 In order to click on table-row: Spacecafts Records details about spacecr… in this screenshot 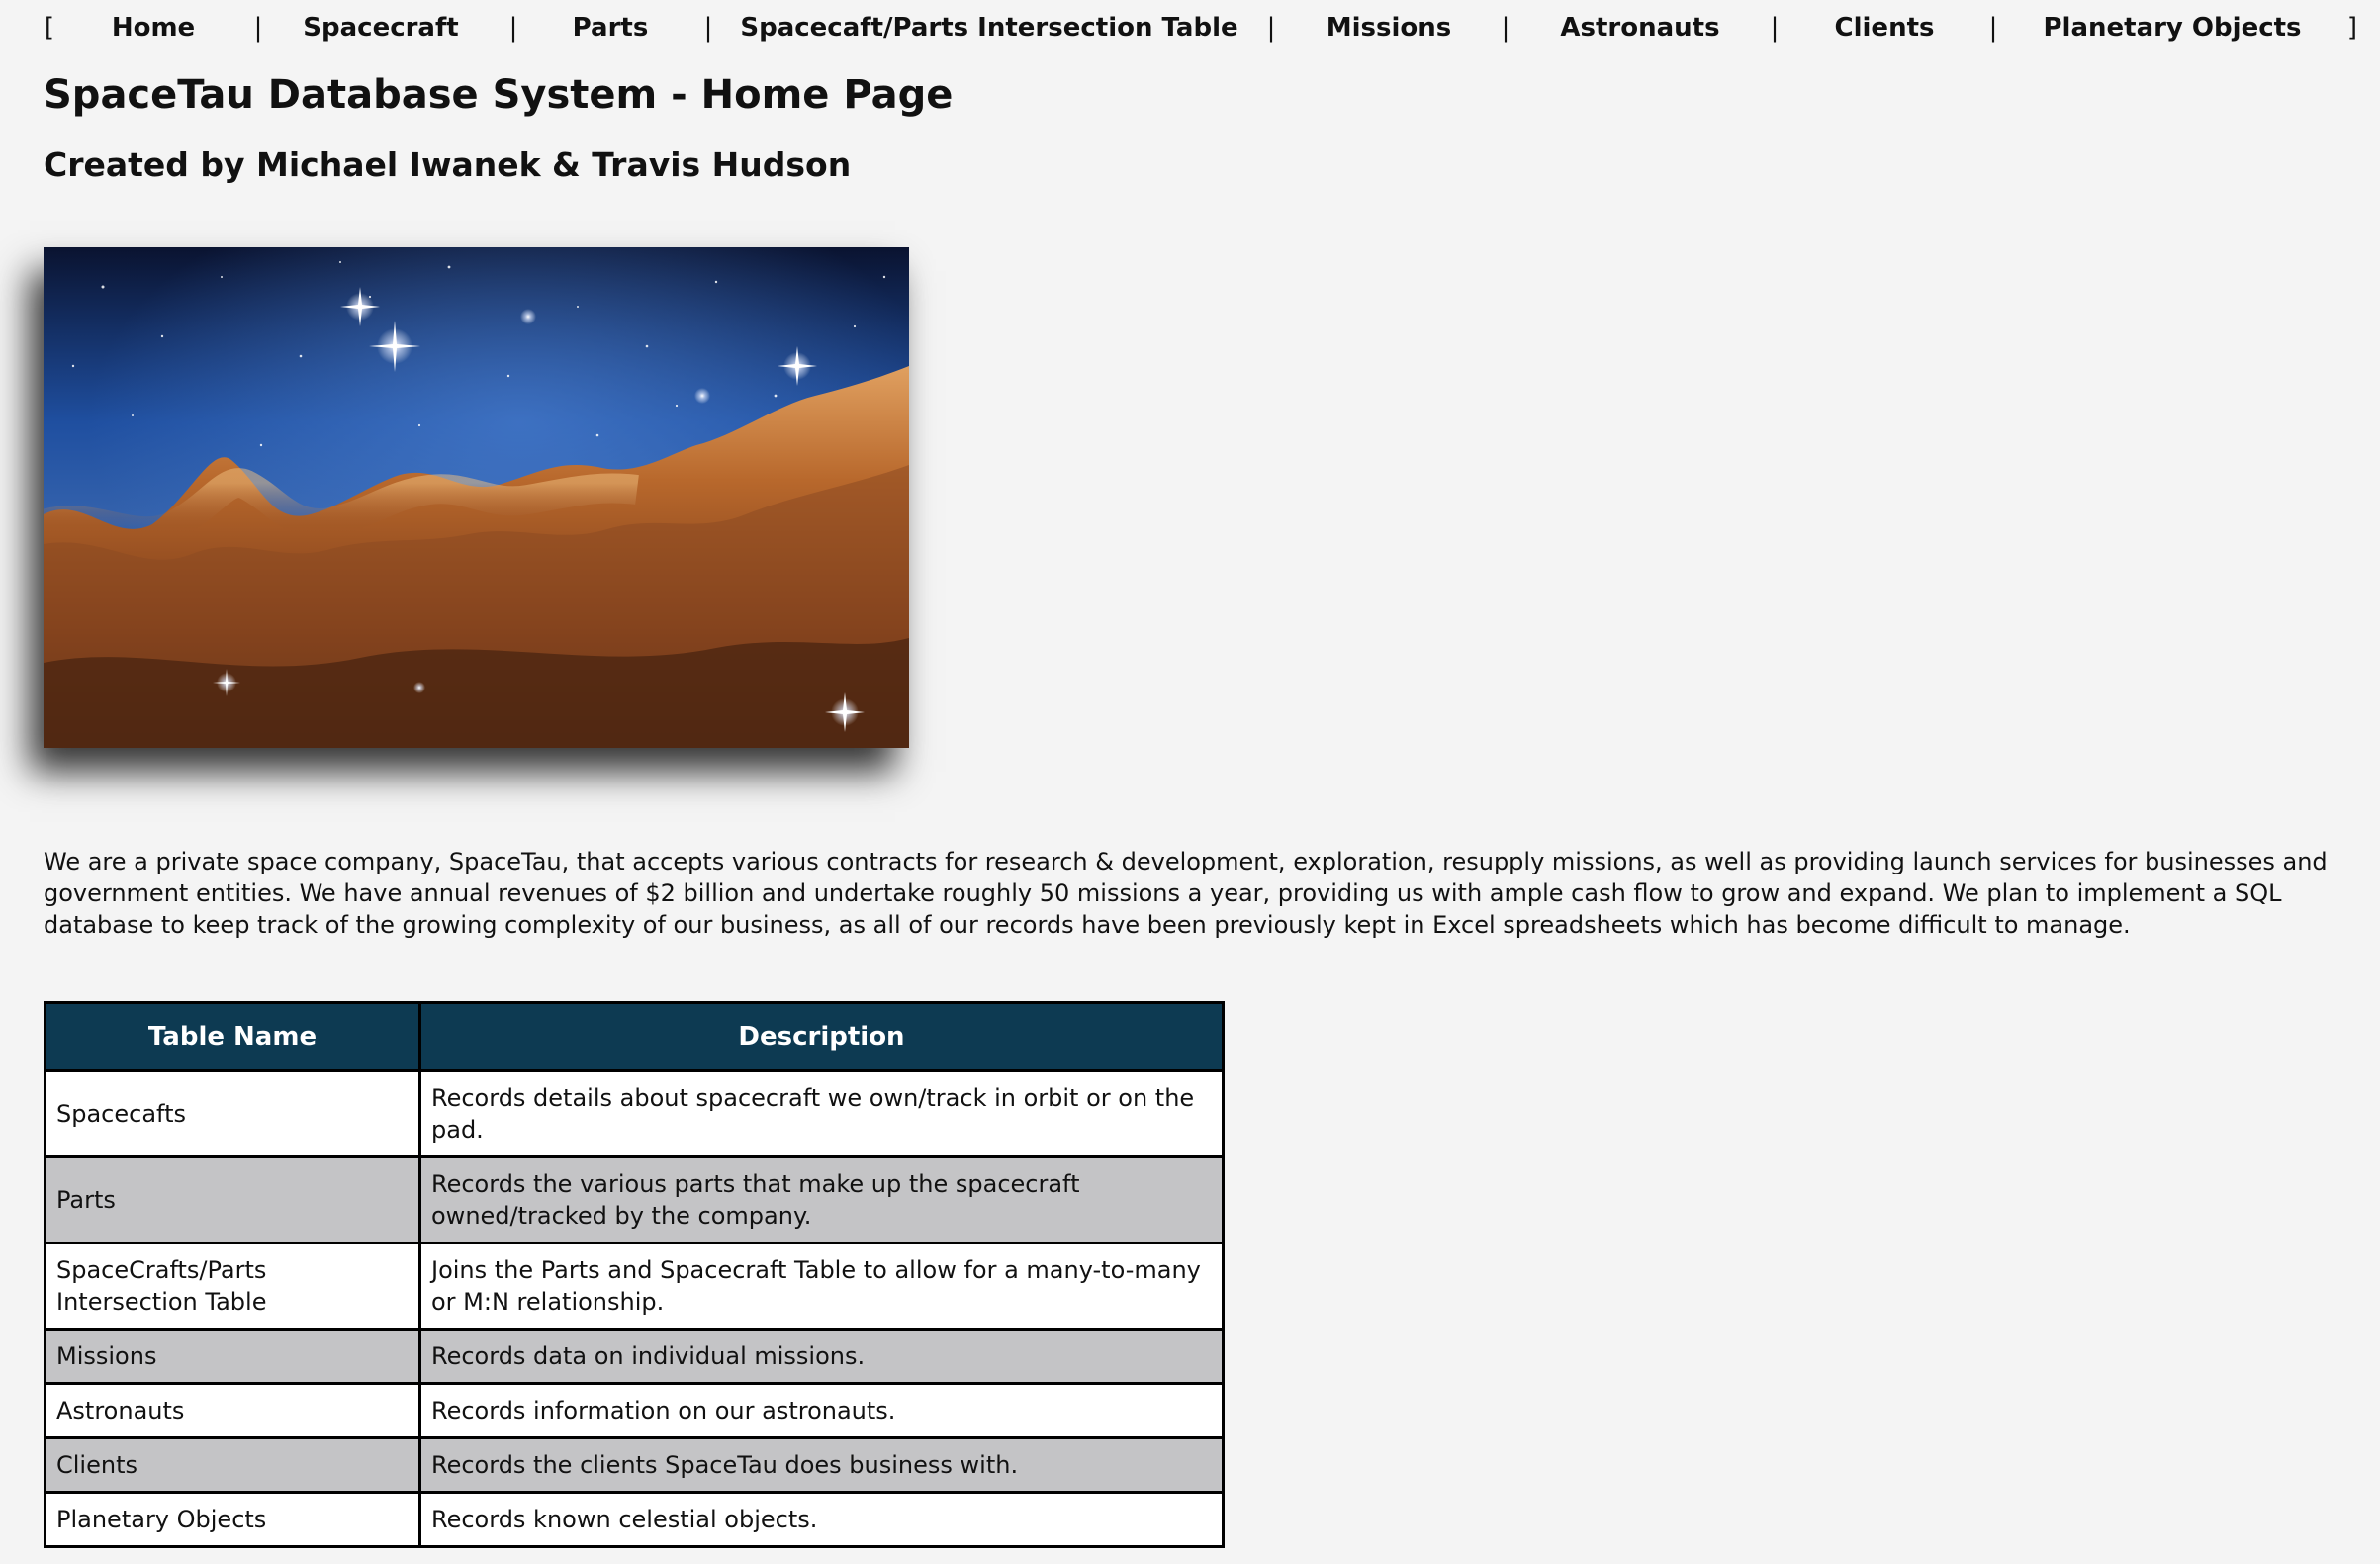, I will do `click(634, 1113)`.